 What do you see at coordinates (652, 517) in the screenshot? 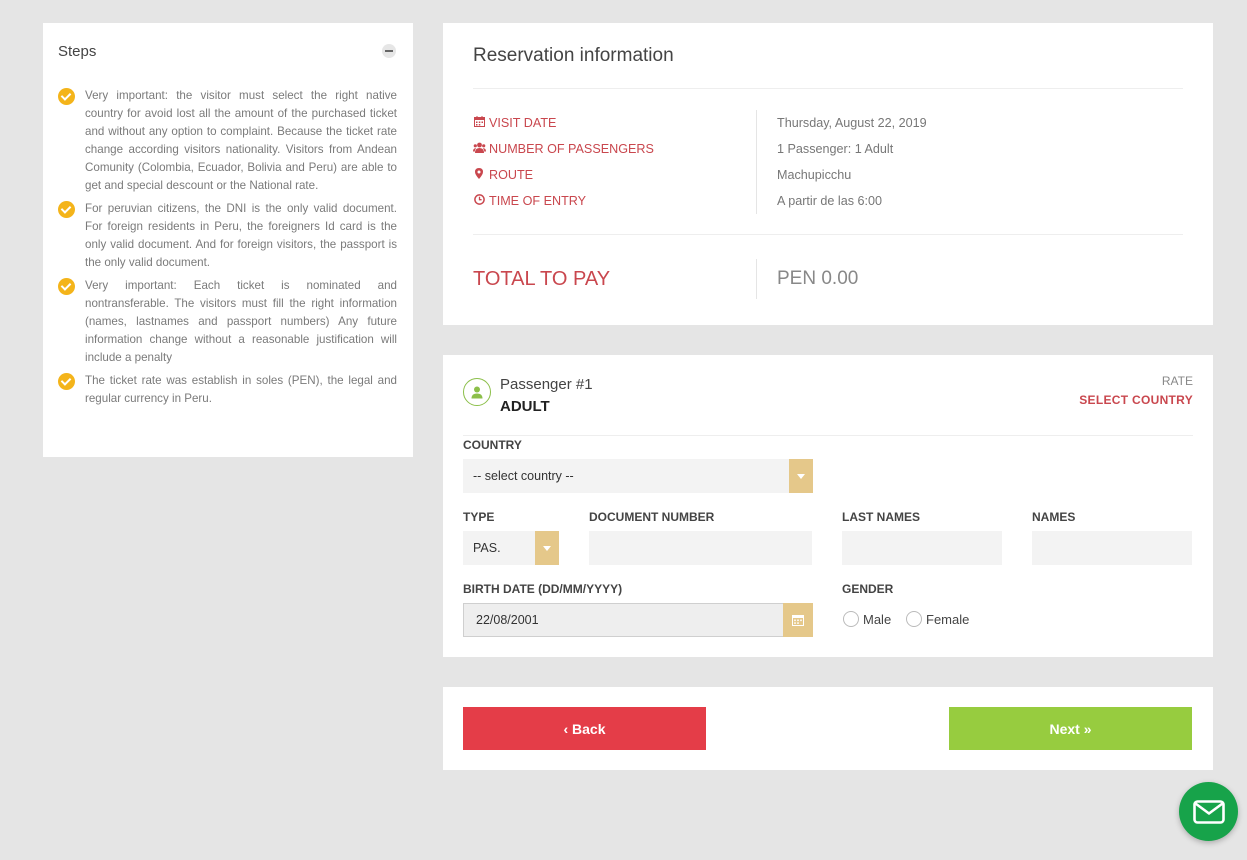
I see `doc-number-label: DOCUMENT NUMBER` at bounding box center [652, 517].